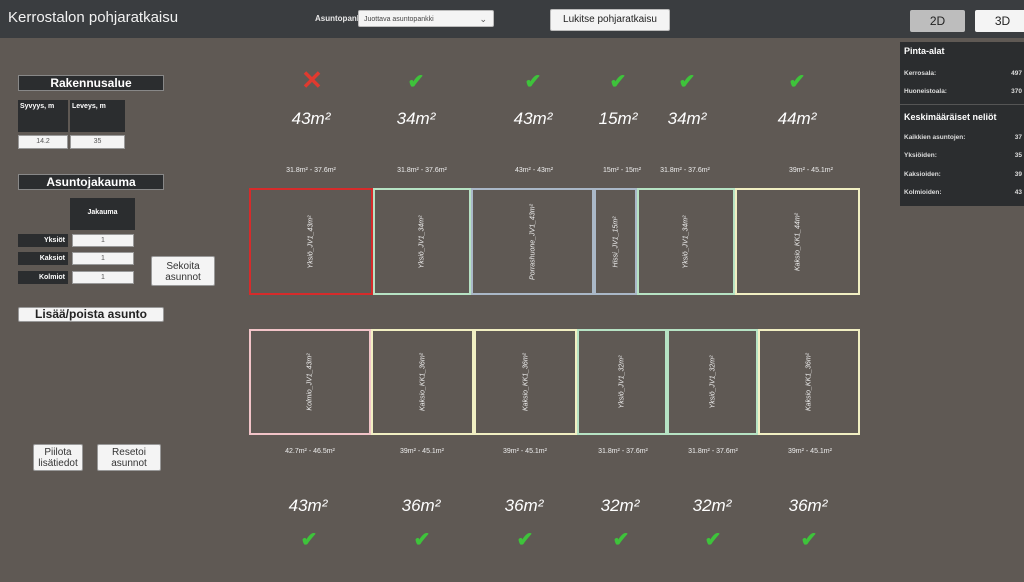 Image resolution: width=1024 pixels, height=582 pixels. What do you see at coordinates (97, 116) in the screenshot?
I see `width-label: Leveys, m` at bounding box center [97, 116].